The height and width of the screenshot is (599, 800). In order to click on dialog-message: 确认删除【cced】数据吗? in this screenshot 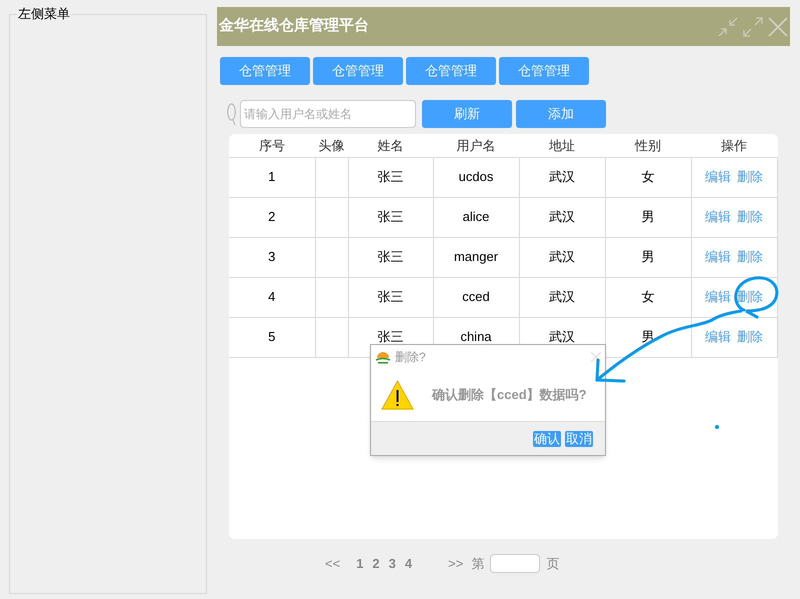, I will do `click(509, 395)`.